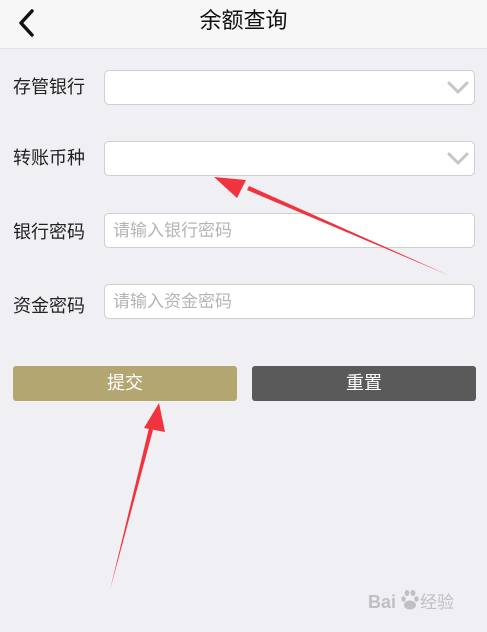  I want to click on fund-password-input, so click(289, 301).